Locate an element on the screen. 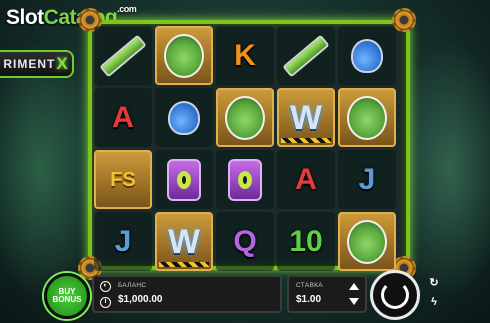  symbol-t: 10 is located at coordinates (306, 241).